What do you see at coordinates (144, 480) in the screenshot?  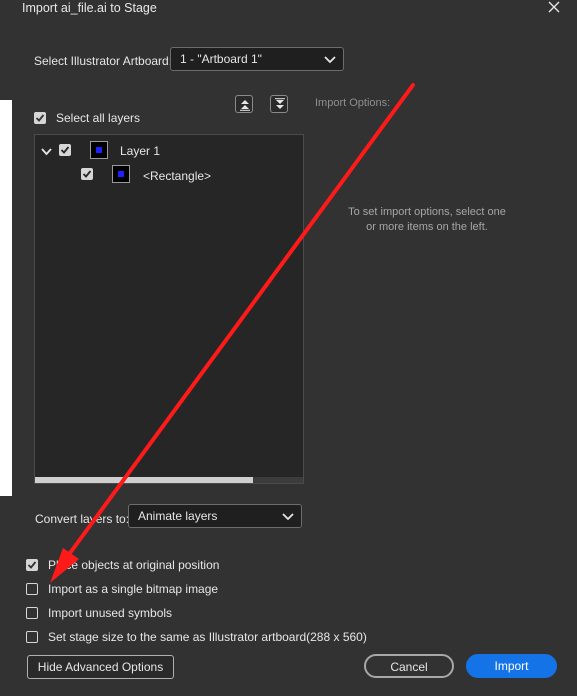 I see `horizontal-scrollbar-thumb` at bounding box center [144, 480].